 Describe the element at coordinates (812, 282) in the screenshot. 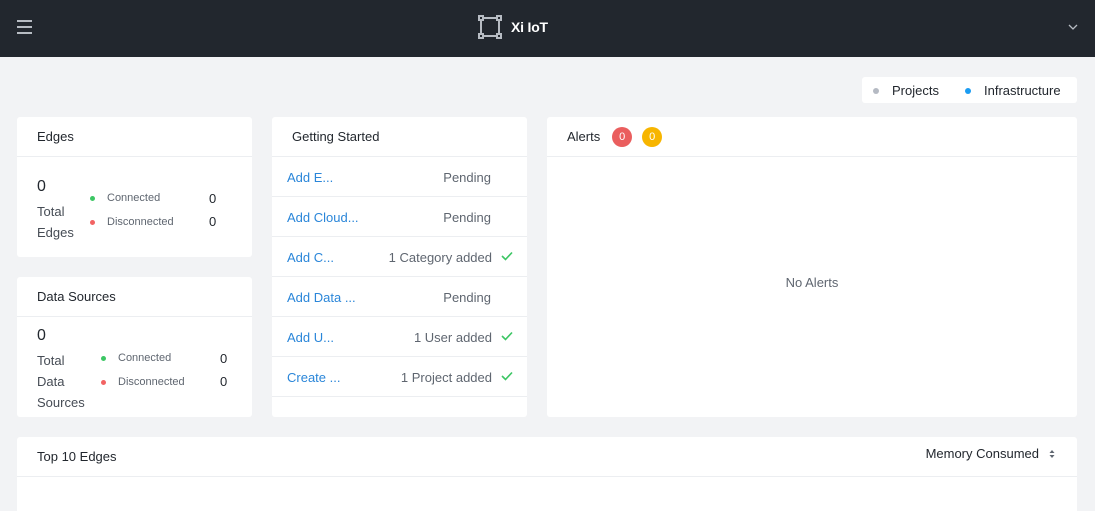

I see `no-alerts-text: No Alerts` at that location.